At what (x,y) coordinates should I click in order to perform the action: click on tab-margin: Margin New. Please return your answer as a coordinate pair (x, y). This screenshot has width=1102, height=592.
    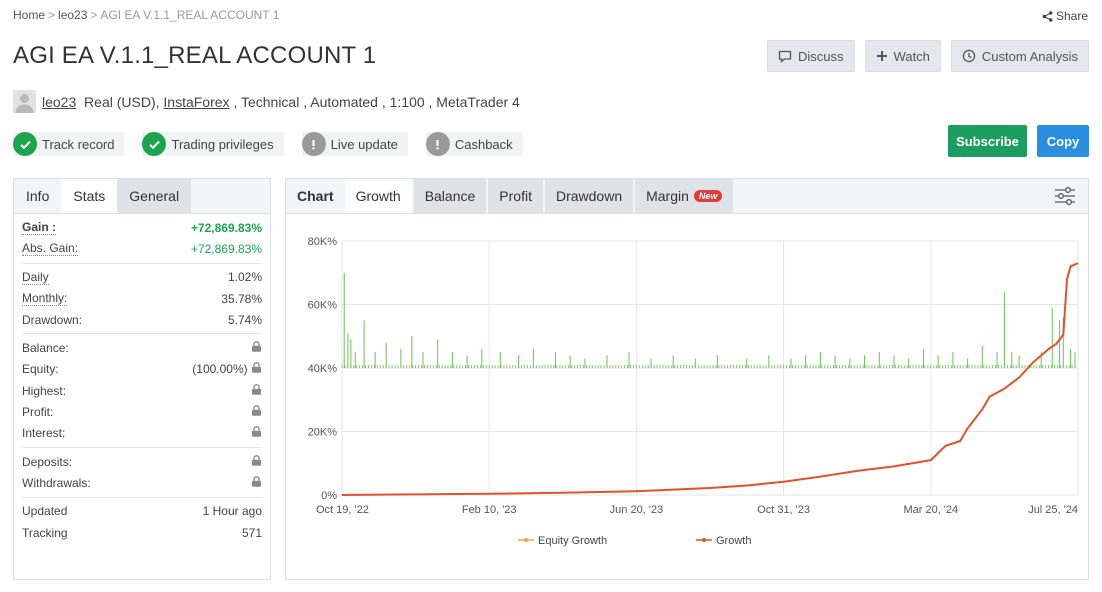
    Looking at the image, I should click on (684, 196).